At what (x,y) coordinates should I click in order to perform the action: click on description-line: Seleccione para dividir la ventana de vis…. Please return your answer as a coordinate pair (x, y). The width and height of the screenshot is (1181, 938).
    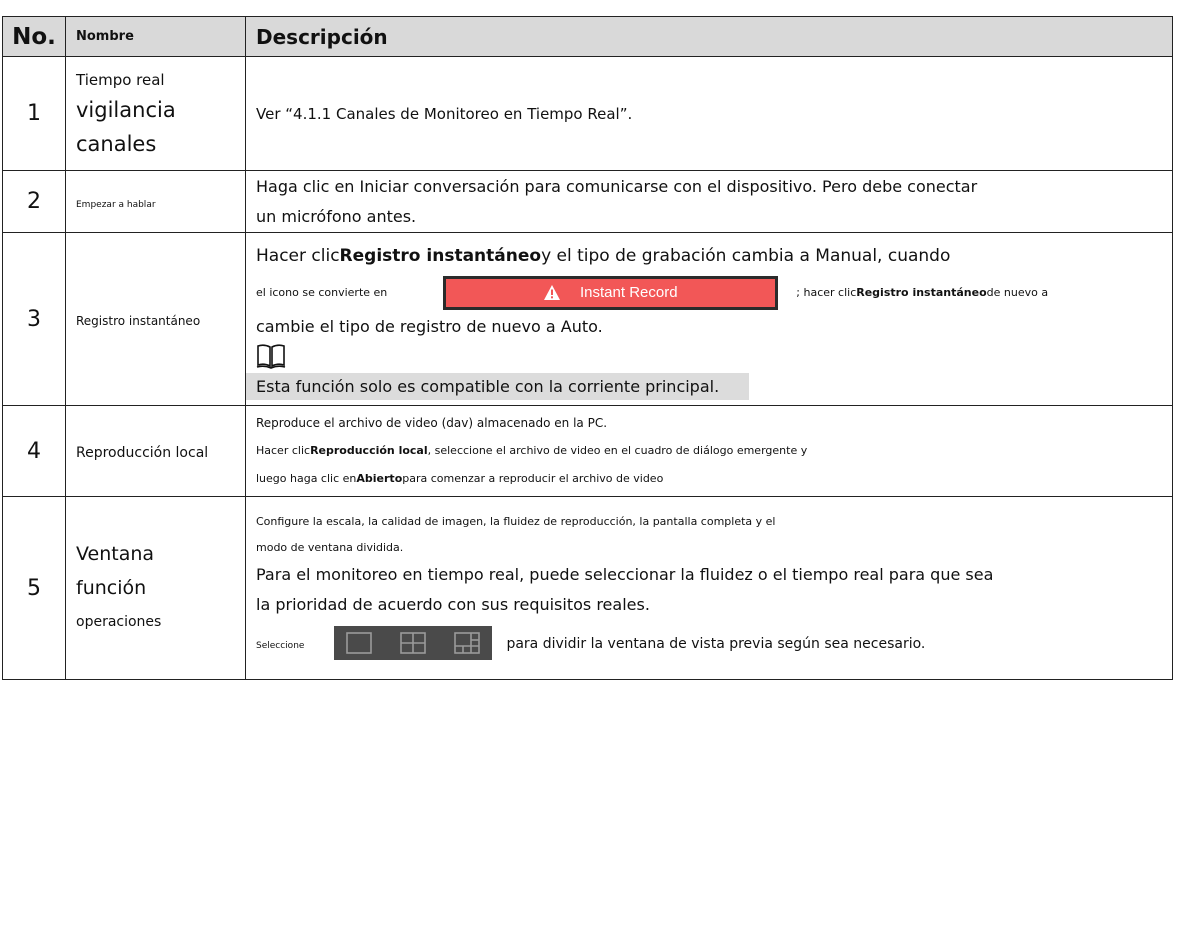
    Looking at the image, I should click on (709, 644).